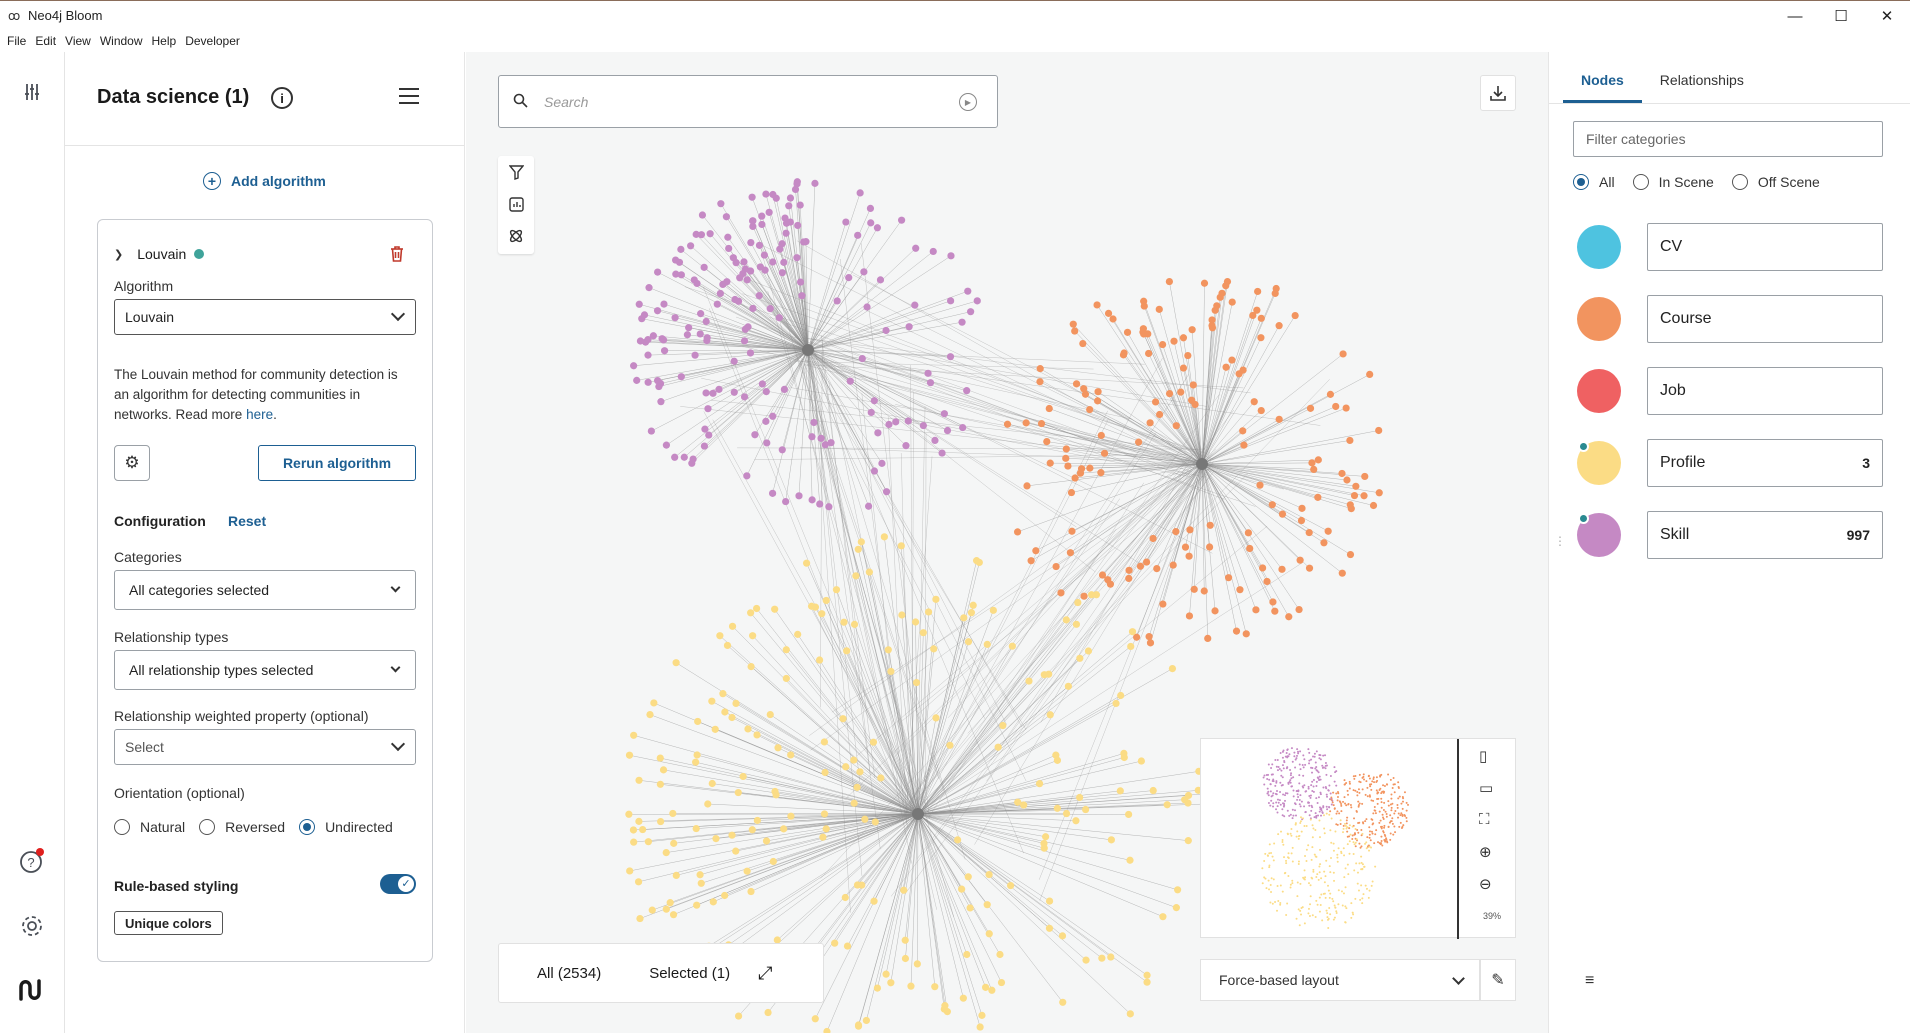 The image size is (1910, 1033). Describe the element at coordinates (132, 463) in the screenshot. I see `algorithm-settings-button: ⚙` at that location.